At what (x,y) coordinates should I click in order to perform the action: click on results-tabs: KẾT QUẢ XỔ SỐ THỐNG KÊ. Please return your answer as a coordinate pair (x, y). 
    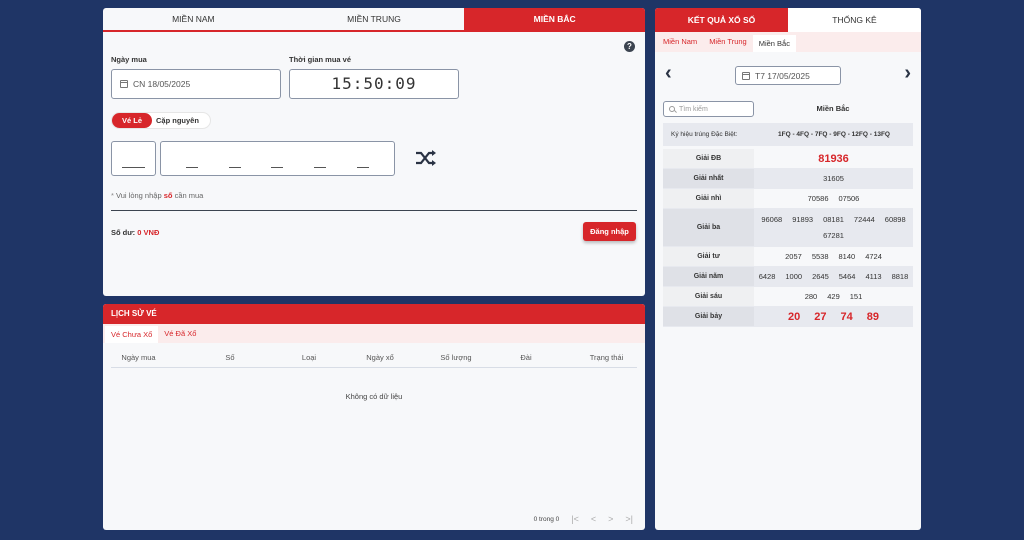
    Looking at the image, I should click on (788, 20).